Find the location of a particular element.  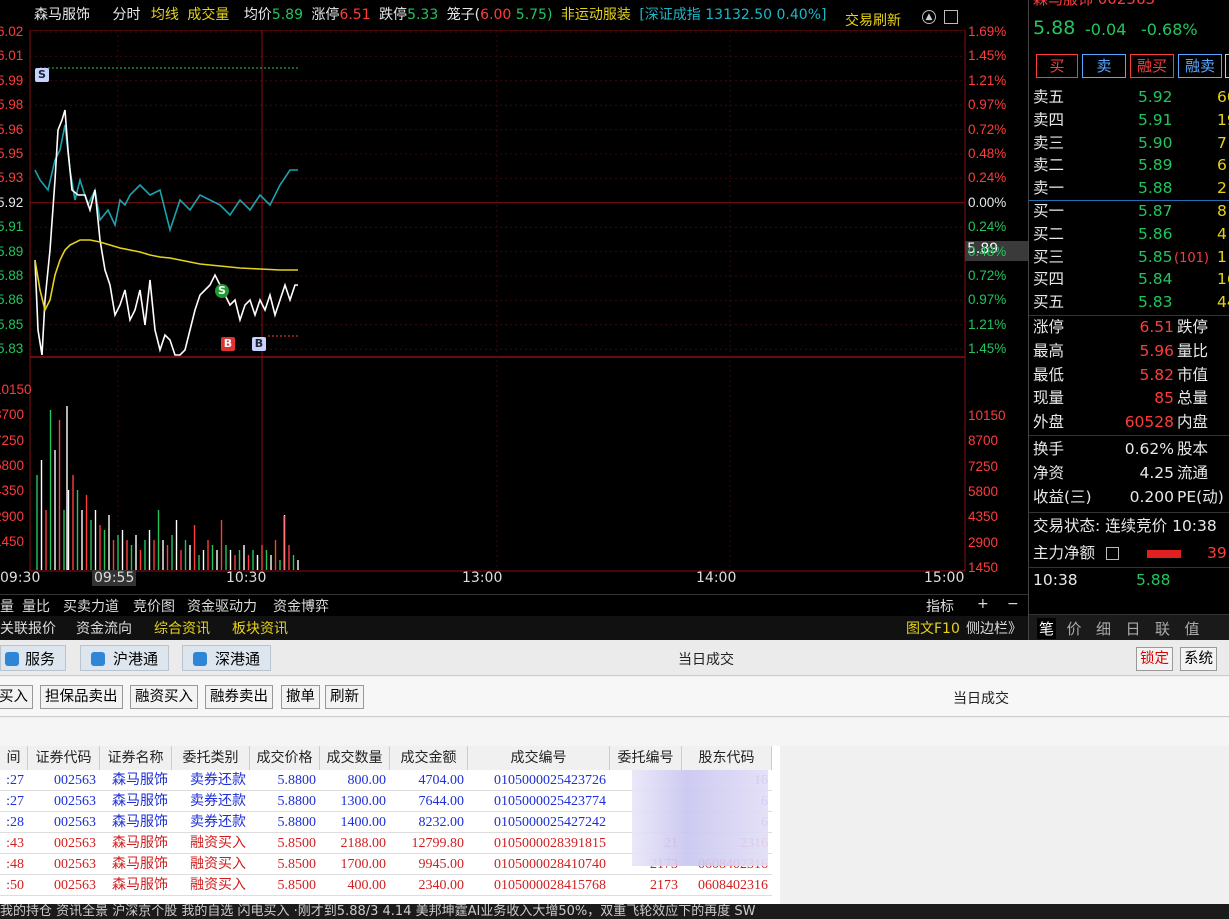

price-tick: 5.99 is located at coordinates (12, 80).